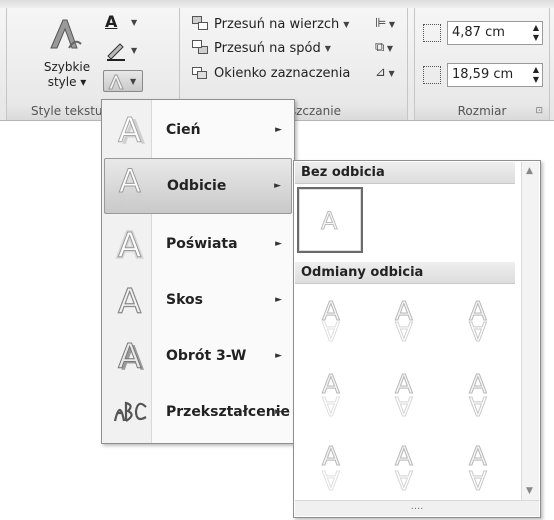  I want to click on selection-pane-icon, so click(201, 73).